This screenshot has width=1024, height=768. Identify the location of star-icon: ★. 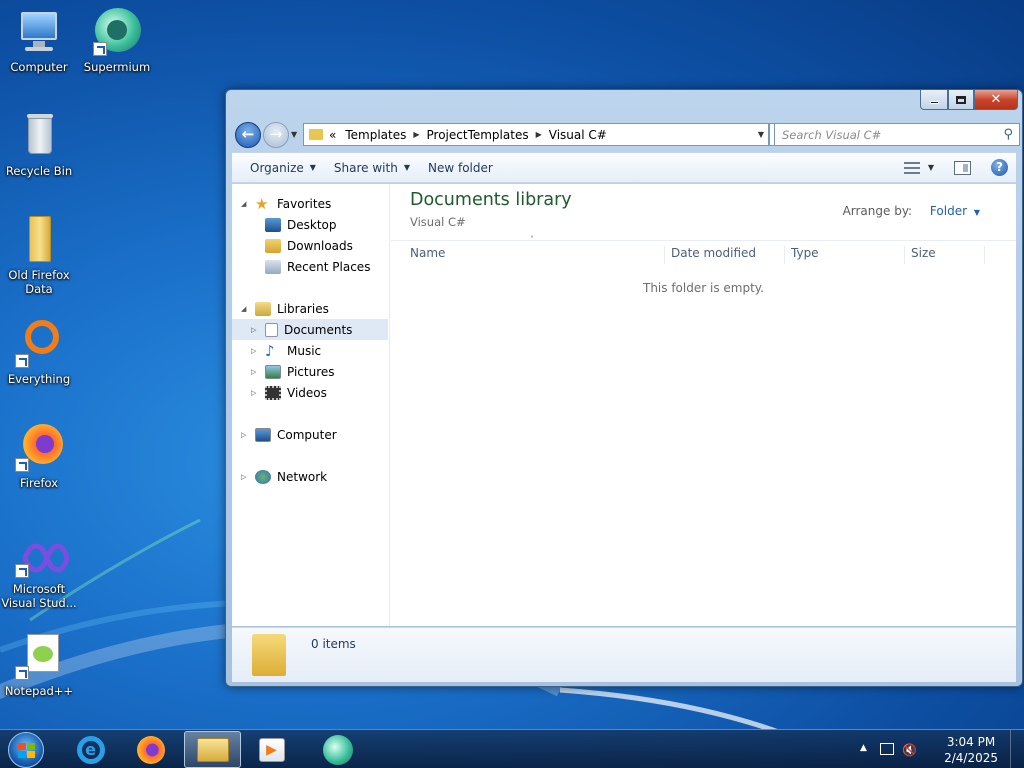
(262, 203).